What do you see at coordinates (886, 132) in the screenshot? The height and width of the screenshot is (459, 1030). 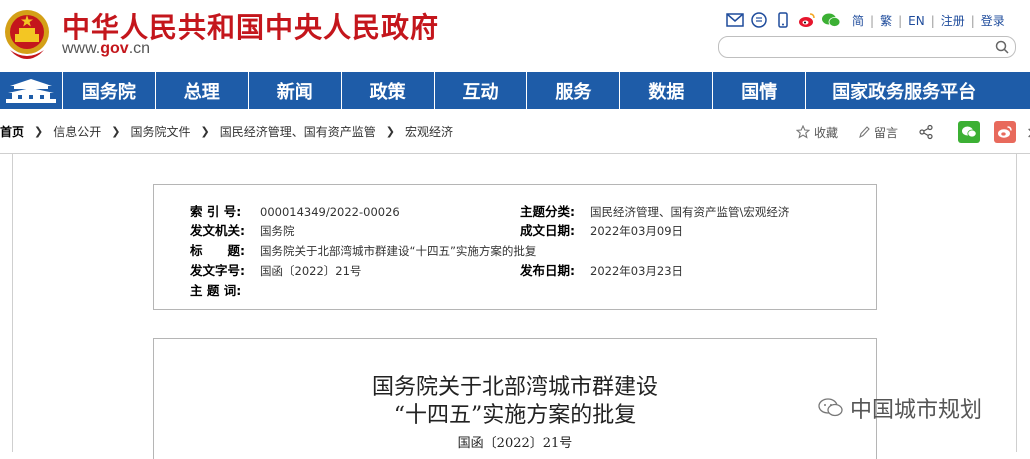 I see `comment-label: 留言` at bounding box center [886, 132].